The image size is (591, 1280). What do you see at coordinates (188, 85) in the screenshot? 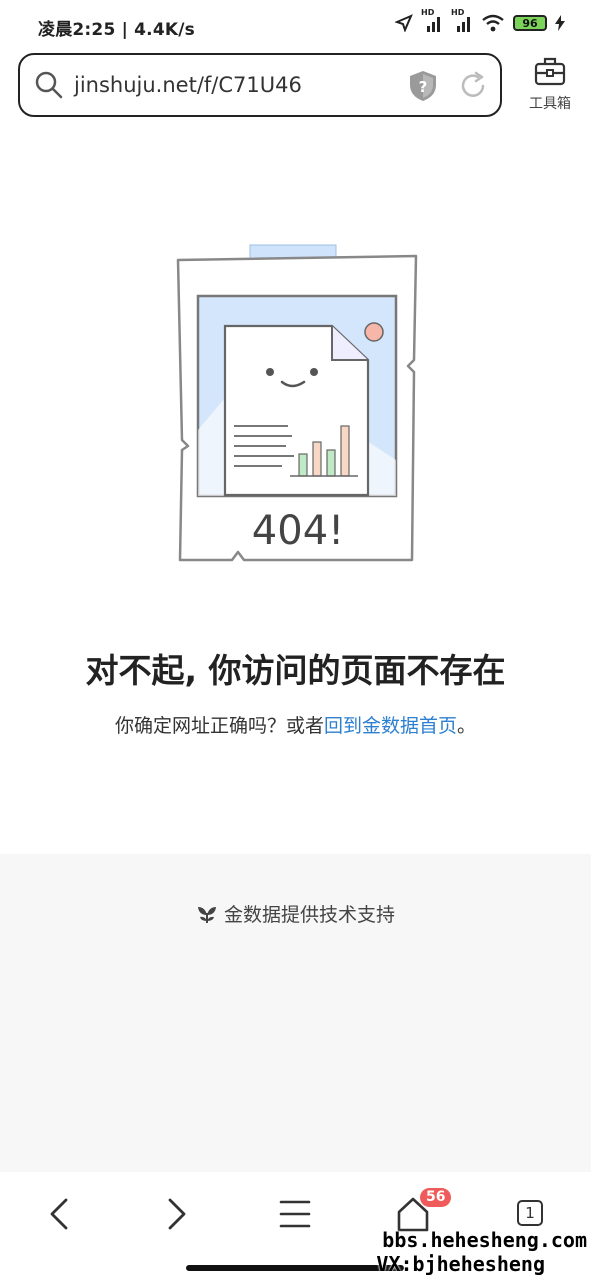
I see `url-text: jinshuju.net/f/C71U46` at bounding box center [188, 85].